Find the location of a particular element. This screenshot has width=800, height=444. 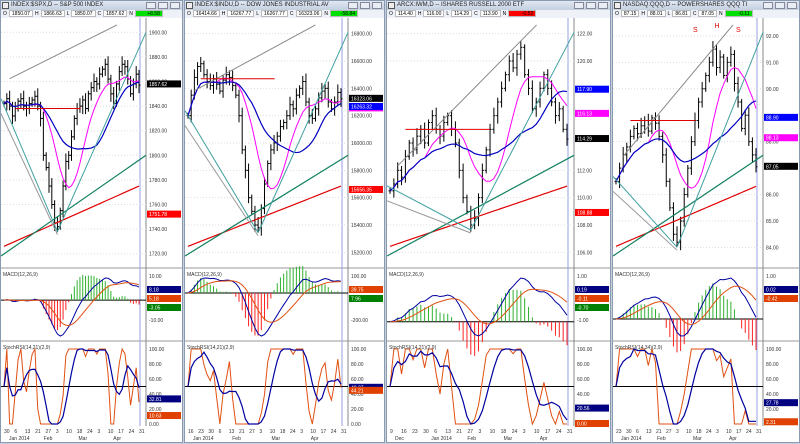

close-value: 87.05 is located at coordinates (707, 13).